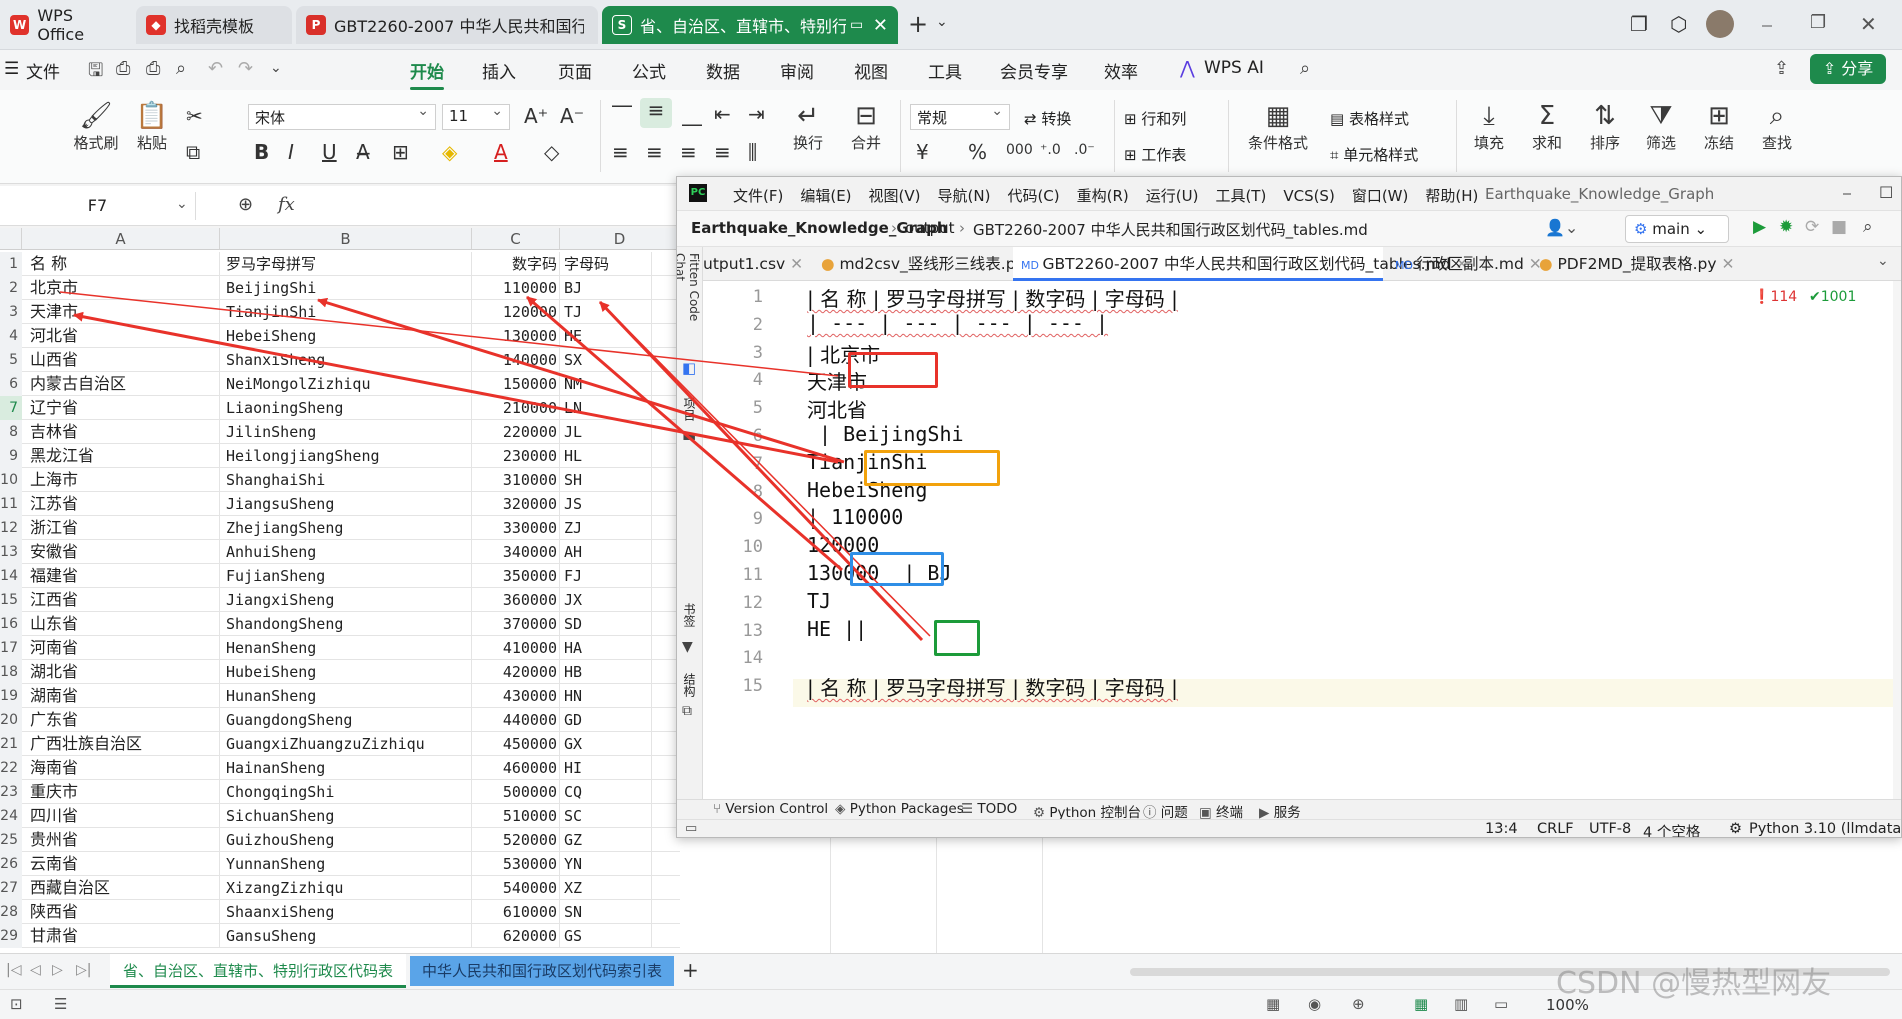  Describe the element at coordinates (1694, 983) in the screenshot. I see `watermark: CSDN @慢热型网友` at that location.